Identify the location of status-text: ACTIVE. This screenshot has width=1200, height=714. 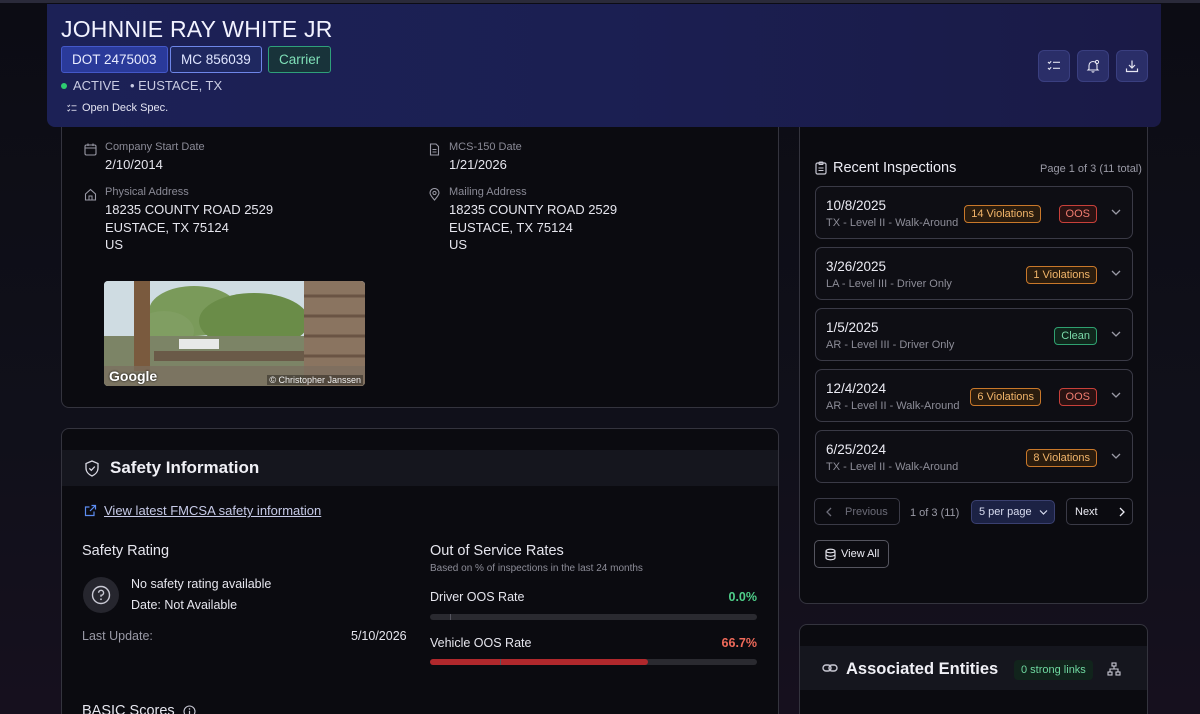
(96, 85).